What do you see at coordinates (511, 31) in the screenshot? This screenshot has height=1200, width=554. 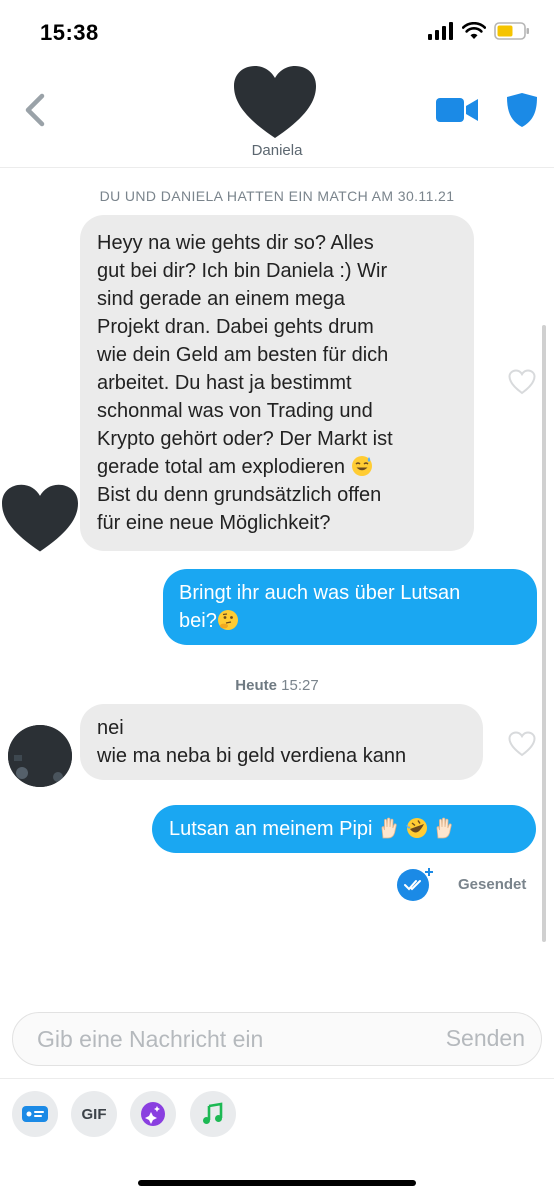 I see `battery-icon` at bounding box center [511, 31].